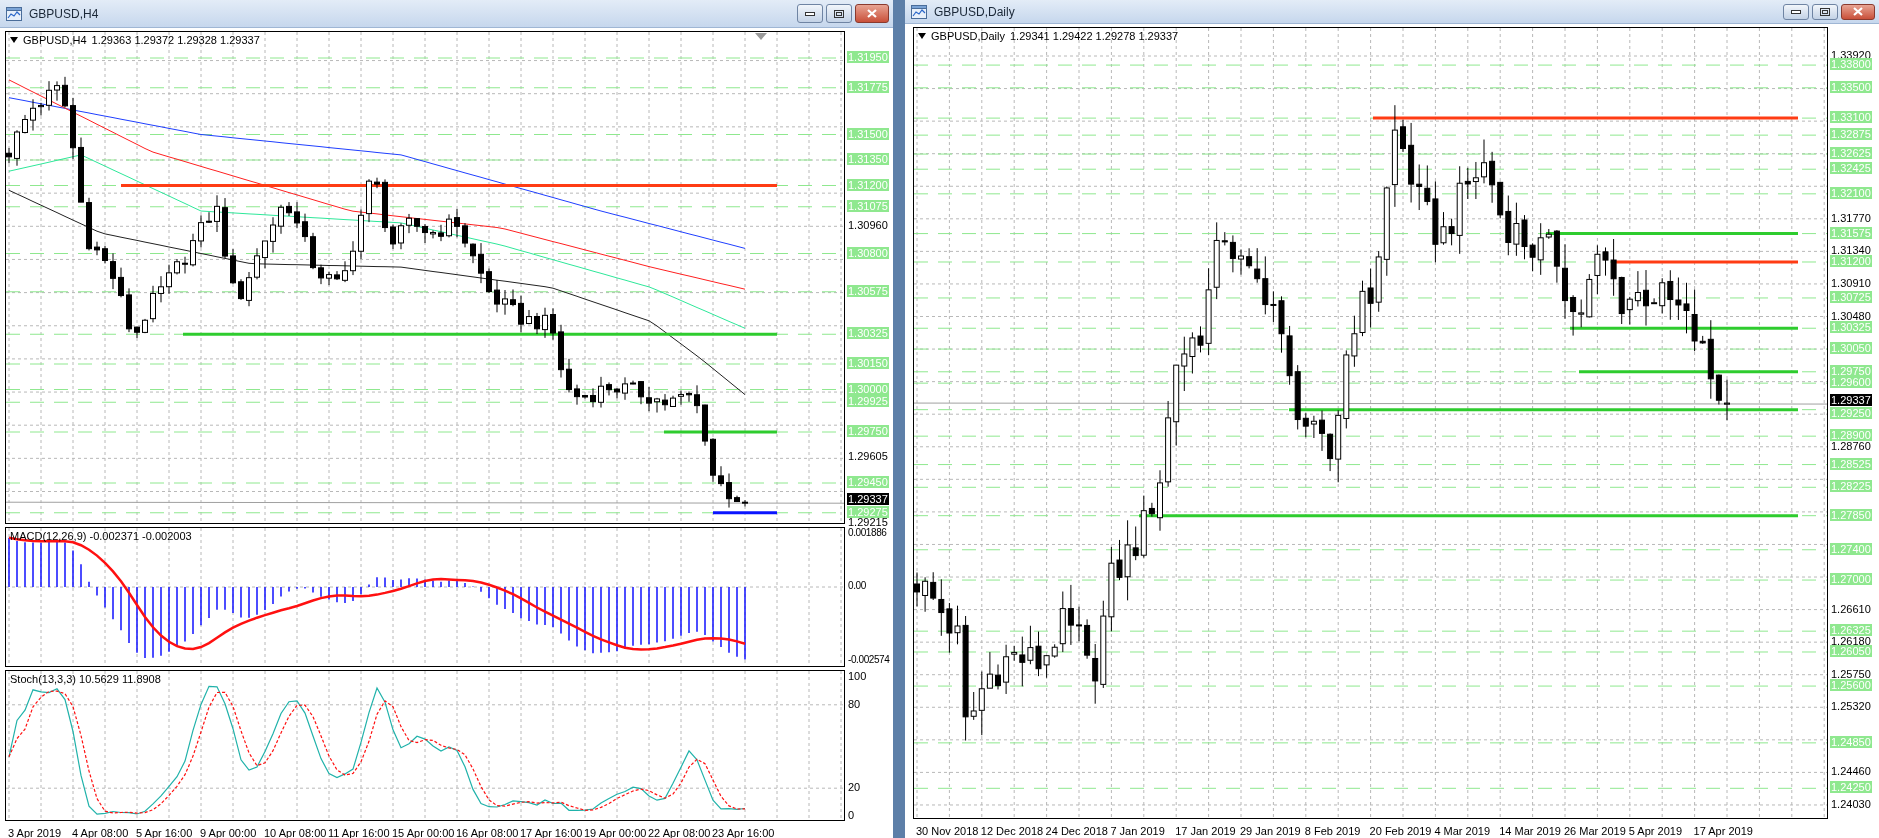 The height and width of the screenshot is (838, 1879). Describe the element at coordinates (857, 676) in the screenshot. I see `indicator-scale-label: 100` at that location.